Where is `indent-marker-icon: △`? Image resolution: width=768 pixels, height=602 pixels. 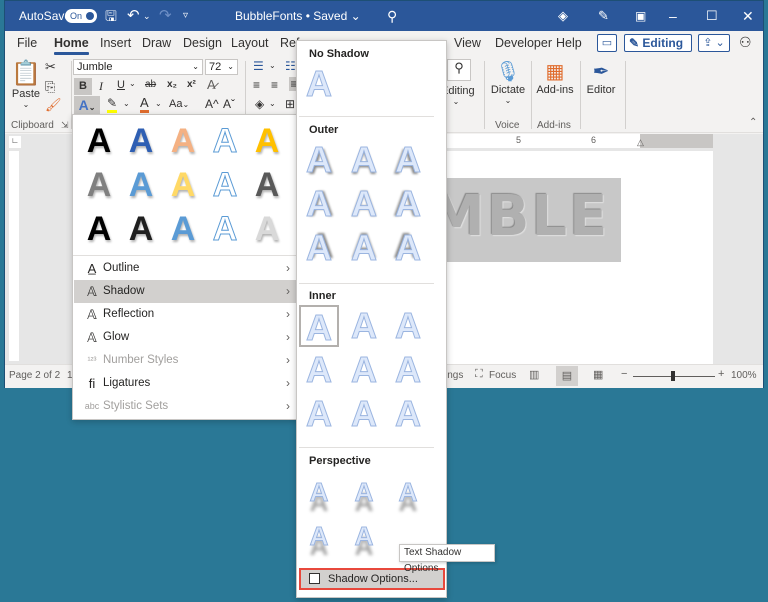
indent-marker-icon: △ is located at coordinates (640, 142).